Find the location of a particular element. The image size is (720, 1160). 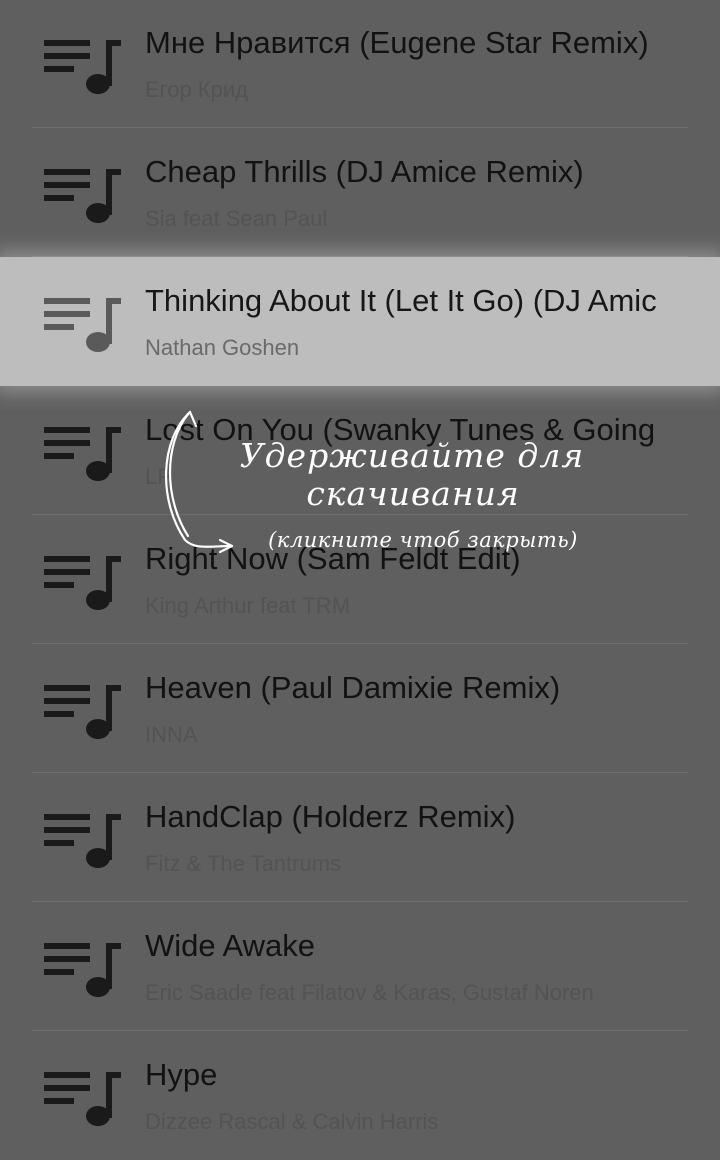

track-row: Hype Dizzee Rascal & Calvin Harris is located at coordinates (360, 1095).